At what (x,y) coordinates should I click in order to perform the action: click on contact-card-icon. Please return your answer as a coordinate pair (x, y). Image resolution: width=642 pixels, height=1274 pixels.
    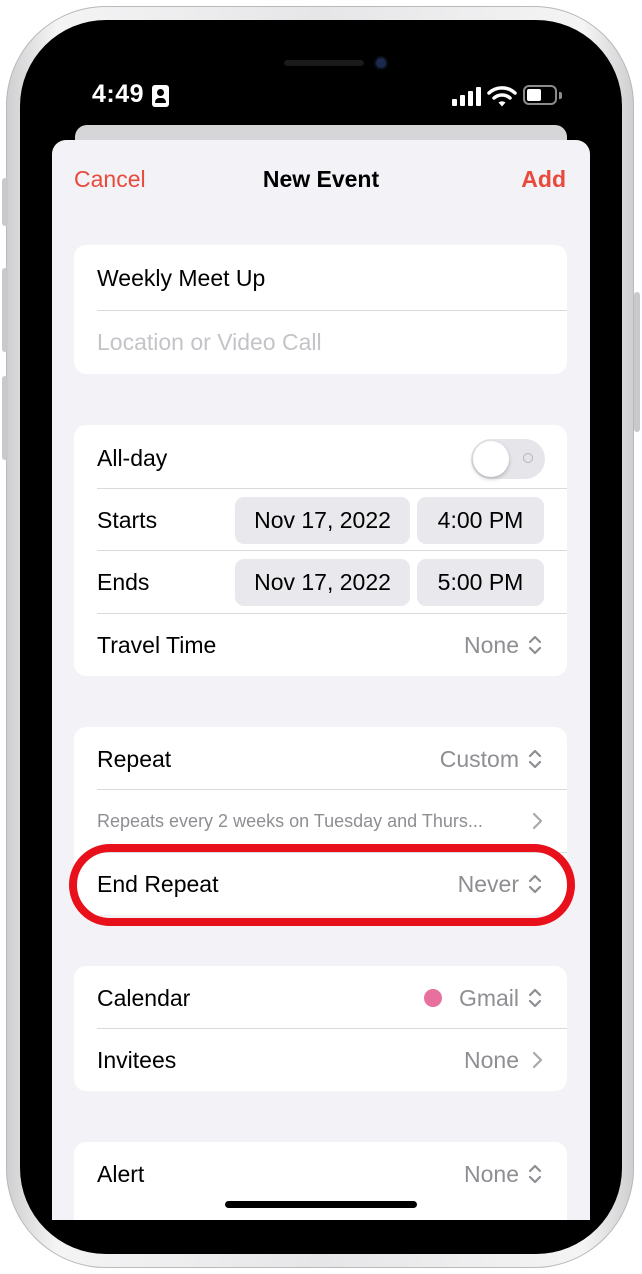
    Looking at the image, I should click on (160, 96).